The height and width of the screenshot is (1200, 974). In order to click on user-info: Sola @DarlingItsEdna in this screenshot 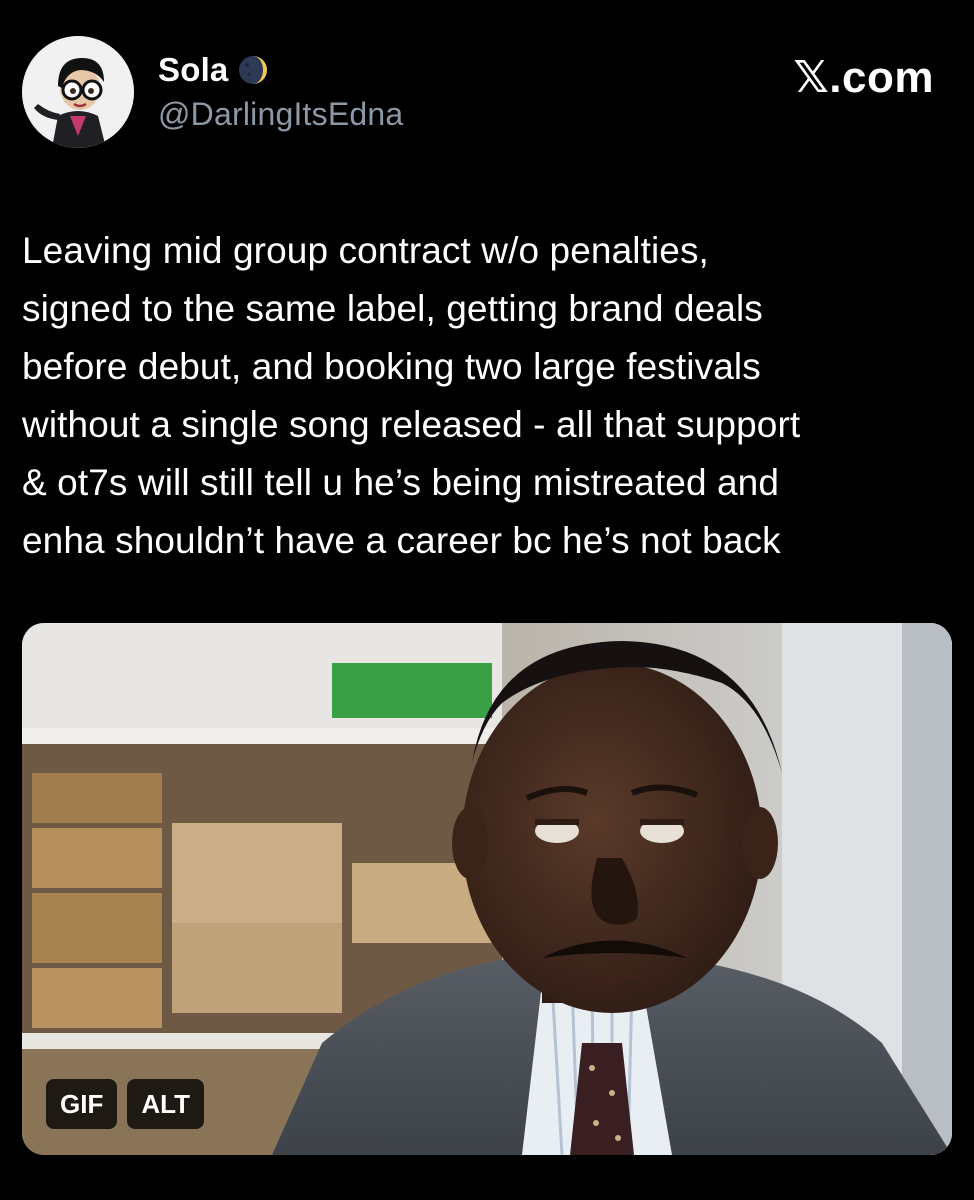, I will do `click(280, 91)`.